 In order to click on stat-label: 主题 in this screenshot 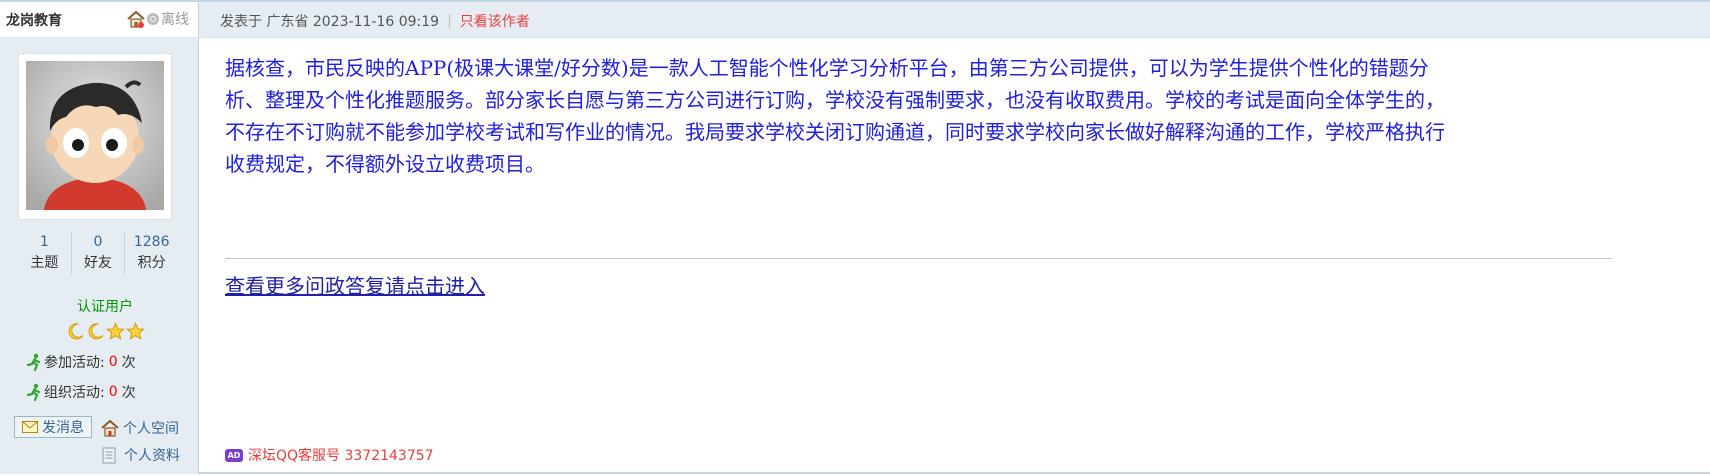, I will do `click(44, 263)`.